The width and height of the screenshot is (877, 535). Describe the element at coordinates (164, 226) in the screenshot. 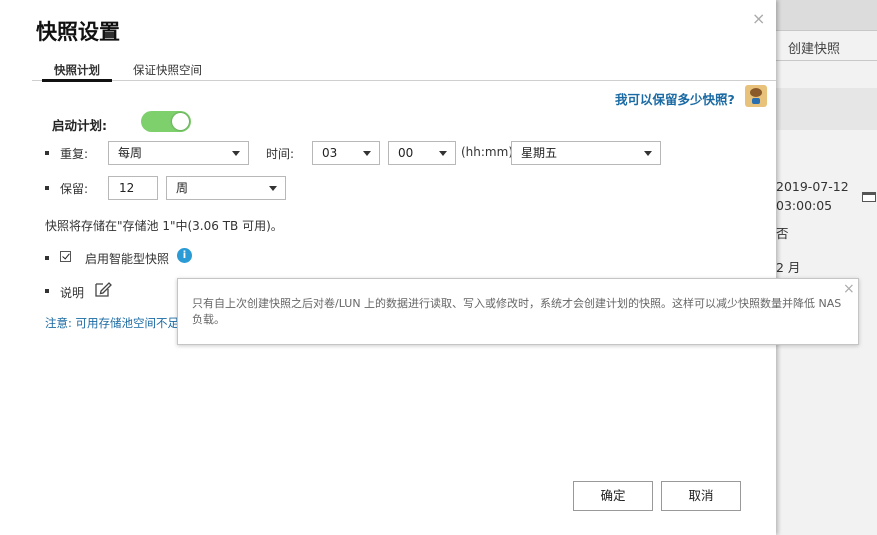

I see `storage-info-text: 快照将存储在"存储池 1"中(3.06 TB 可用)。` at that location.